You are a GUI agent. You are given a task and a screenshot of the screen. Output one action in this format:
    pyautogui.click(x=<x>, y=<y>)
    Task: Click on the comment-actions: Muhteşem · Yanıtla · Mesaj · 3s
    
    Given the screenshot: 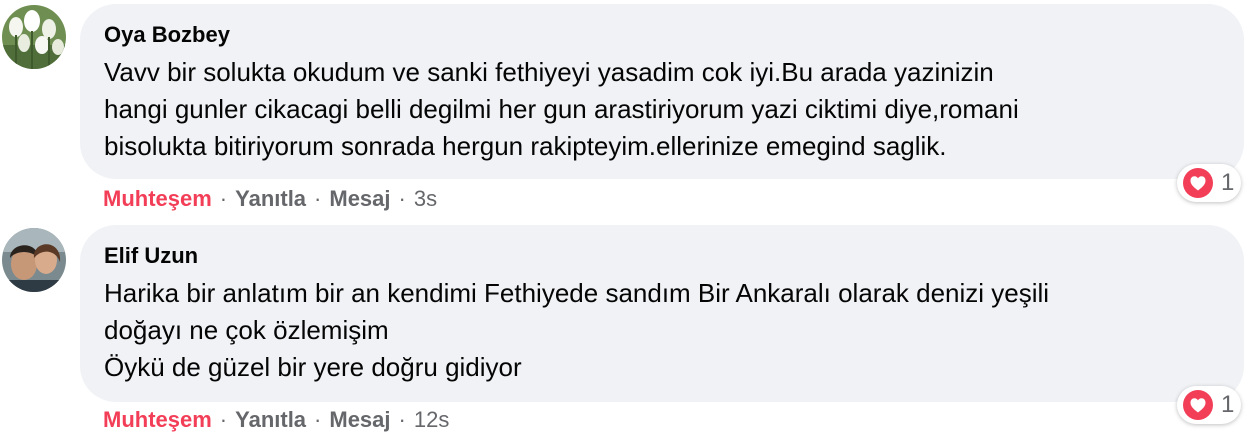 What is the action you would take?
    pyautogui.click(x=270, y=199)
    